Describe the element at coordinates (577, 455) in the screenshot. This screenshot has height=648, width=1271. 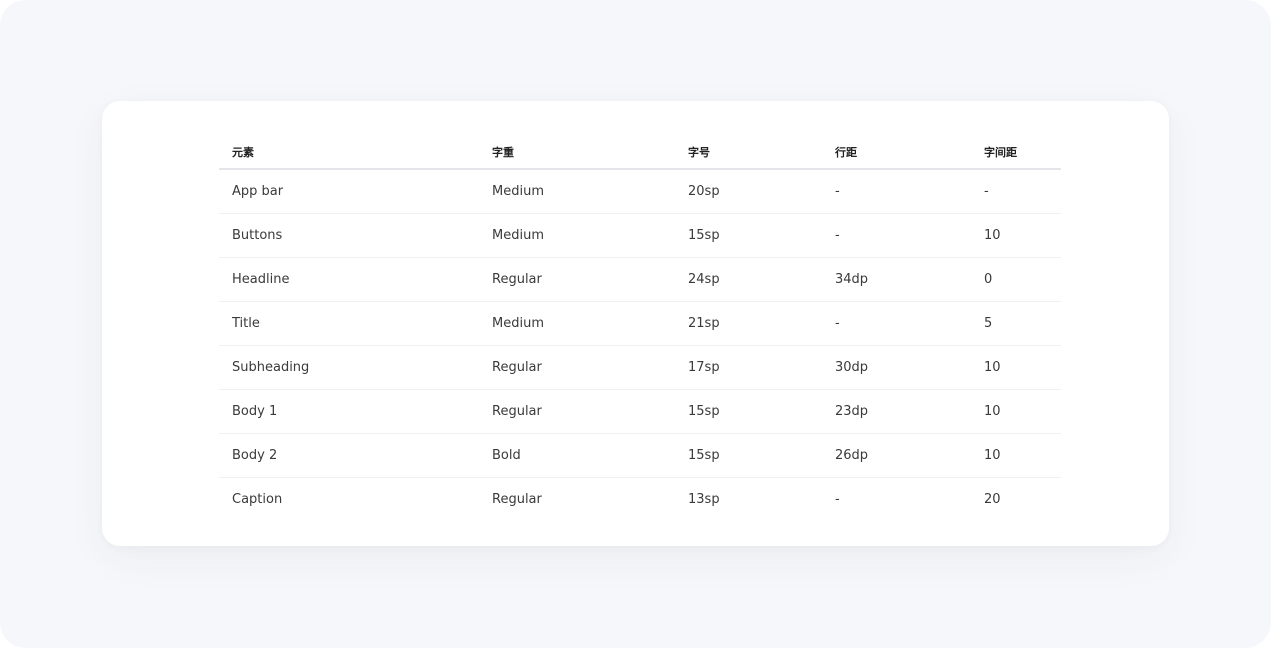
I see `cell-font-weight: Bold` at that location.